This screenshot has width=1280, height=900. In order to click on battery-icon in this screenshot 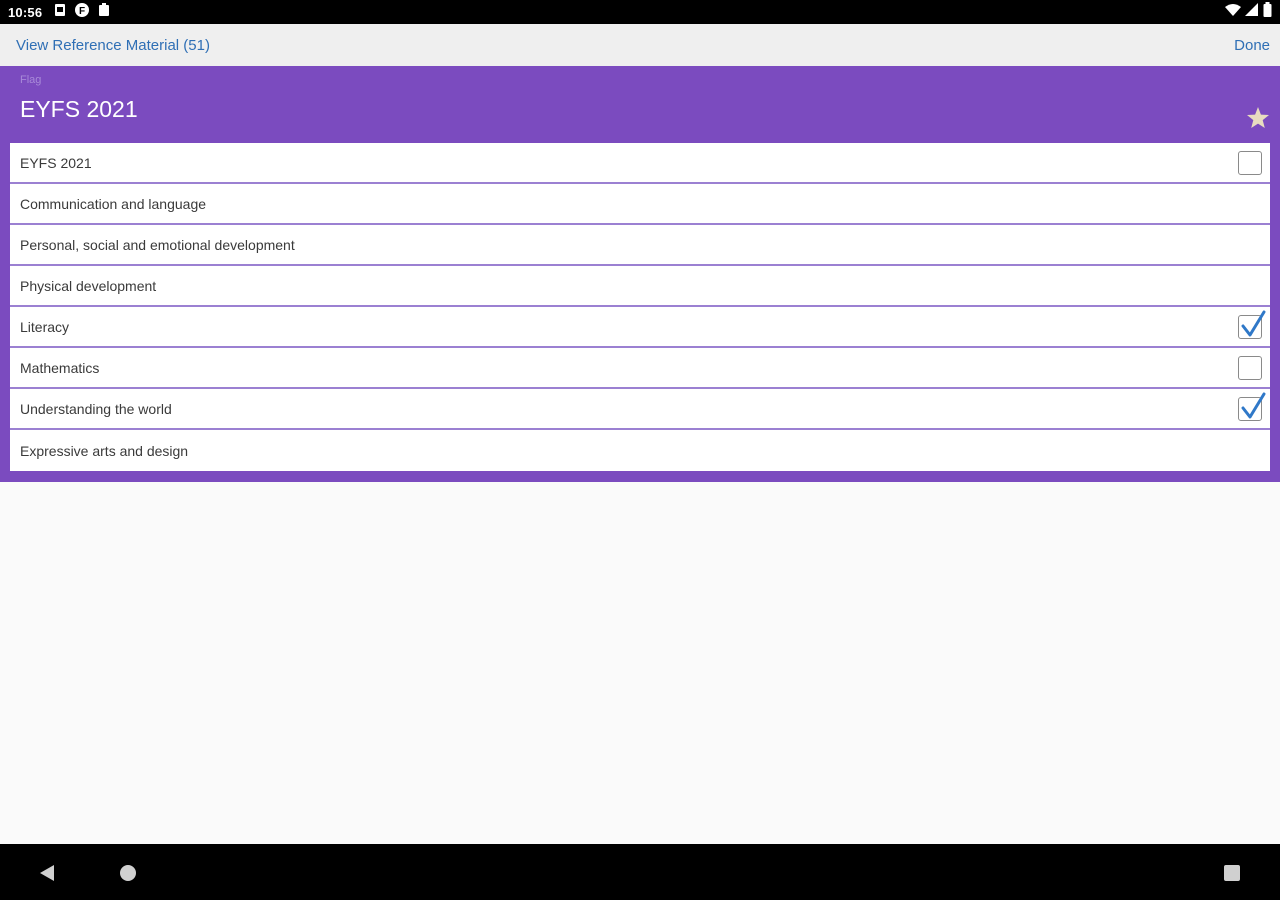, I will do `click(1267, 12)`.